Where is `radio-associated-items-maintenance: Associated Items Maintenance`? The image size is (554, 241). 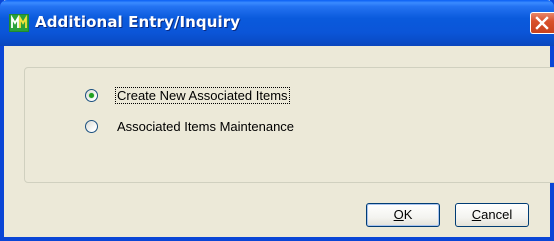
radio-associated-items-maintenance: Associated Items Maintenance is located at coordinates (190, 126).